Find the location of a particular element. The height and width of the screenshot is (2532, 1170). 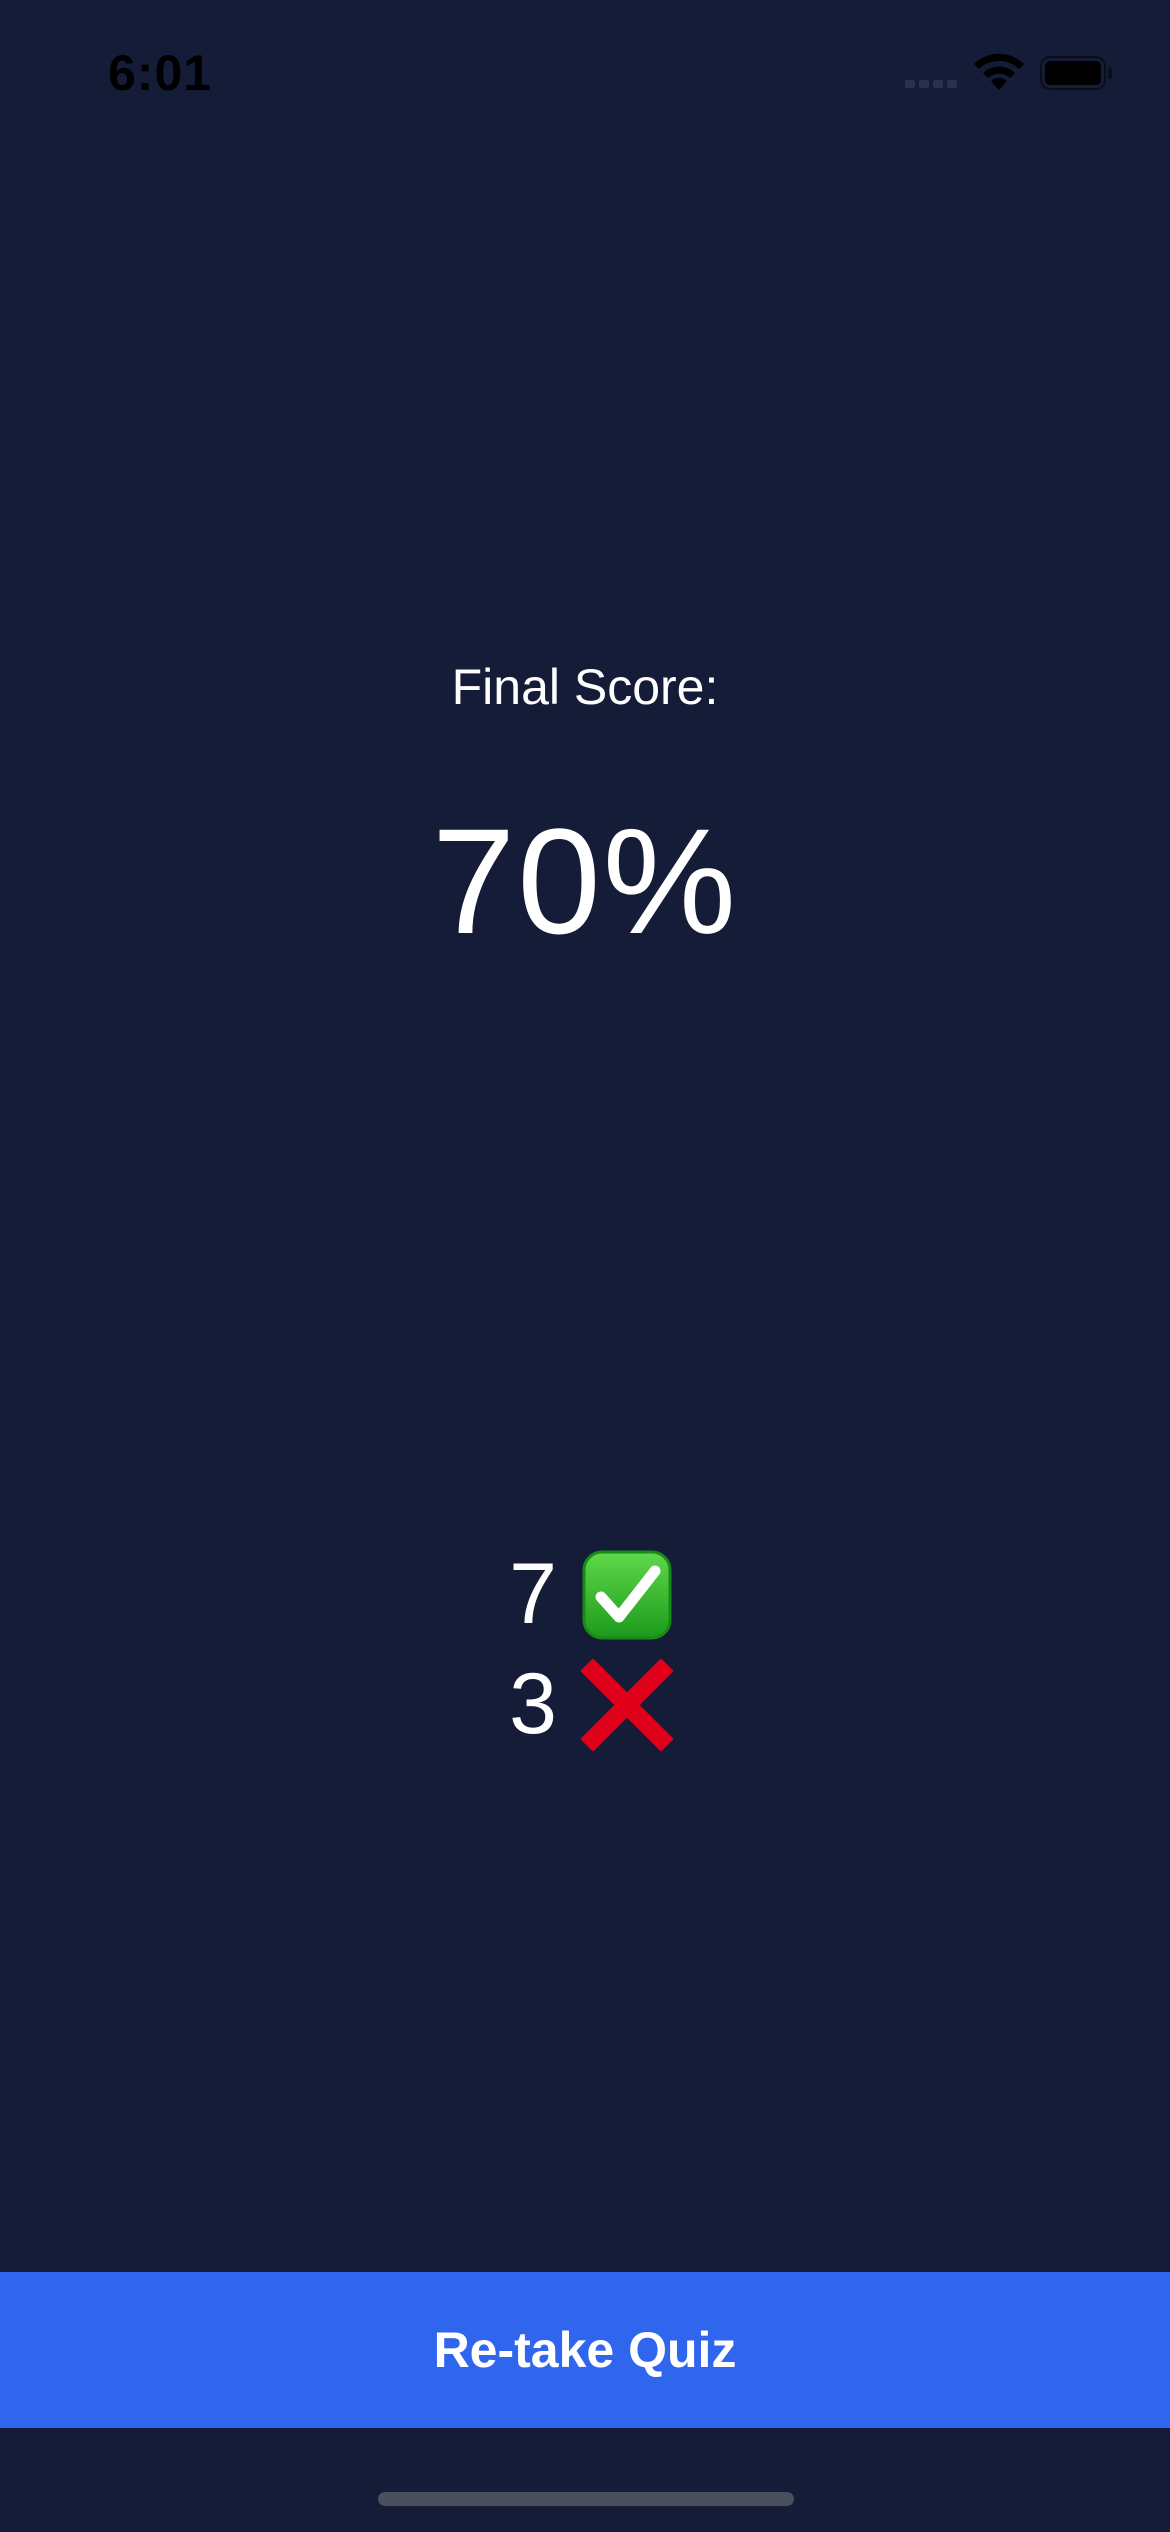

wrong-answers-row: 3 is located at coordinates (585, 1704).